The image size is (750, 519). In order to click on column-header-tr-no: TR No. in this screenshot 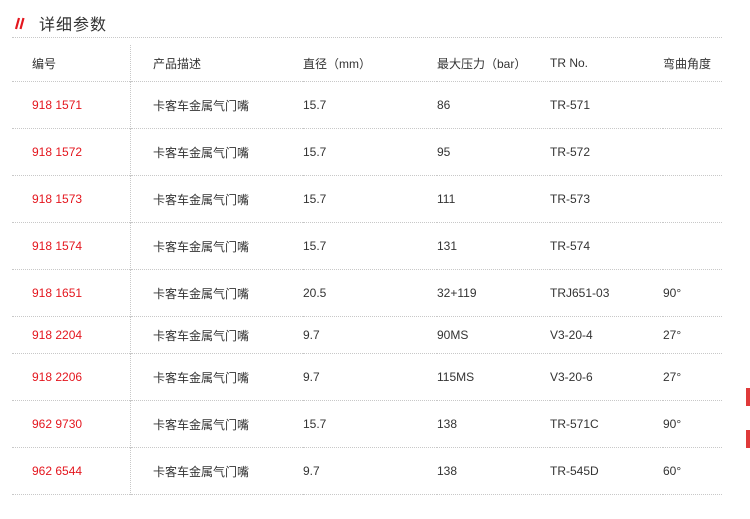, I will do `click(569, 63)`.